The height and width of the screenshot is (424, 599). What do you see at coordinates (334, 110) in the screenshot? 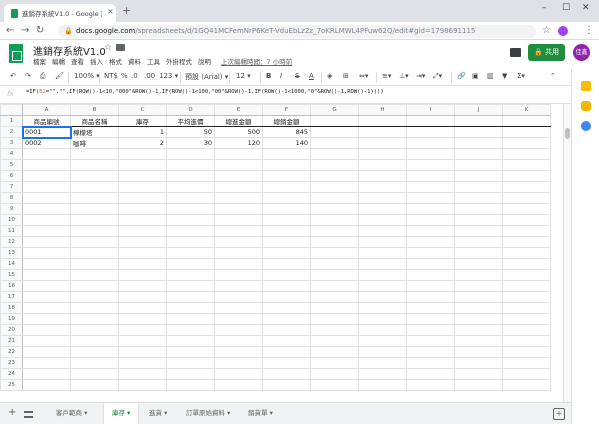
I see `column-header: G` at bounding box center [334, 110].